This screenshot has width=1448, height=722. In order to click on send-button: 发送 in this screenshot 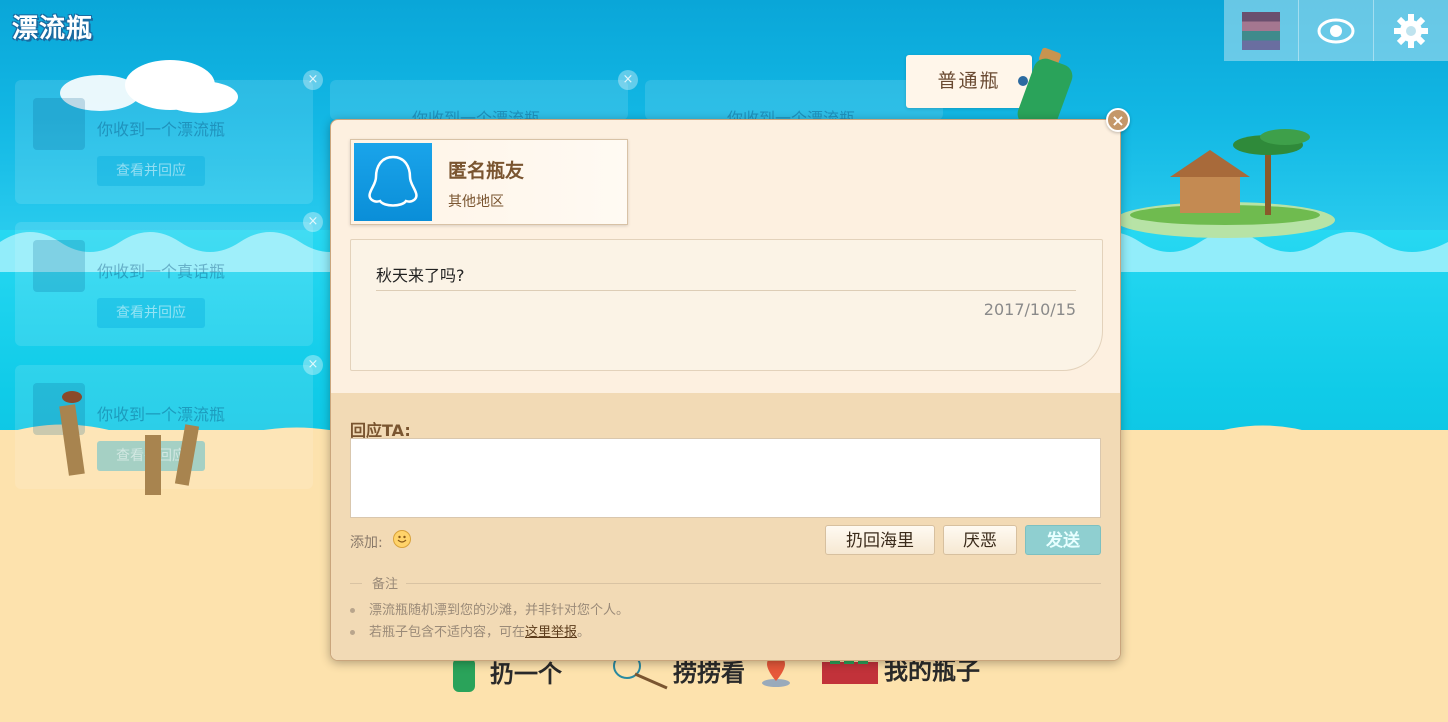, I will do `click(1063, 540)`.